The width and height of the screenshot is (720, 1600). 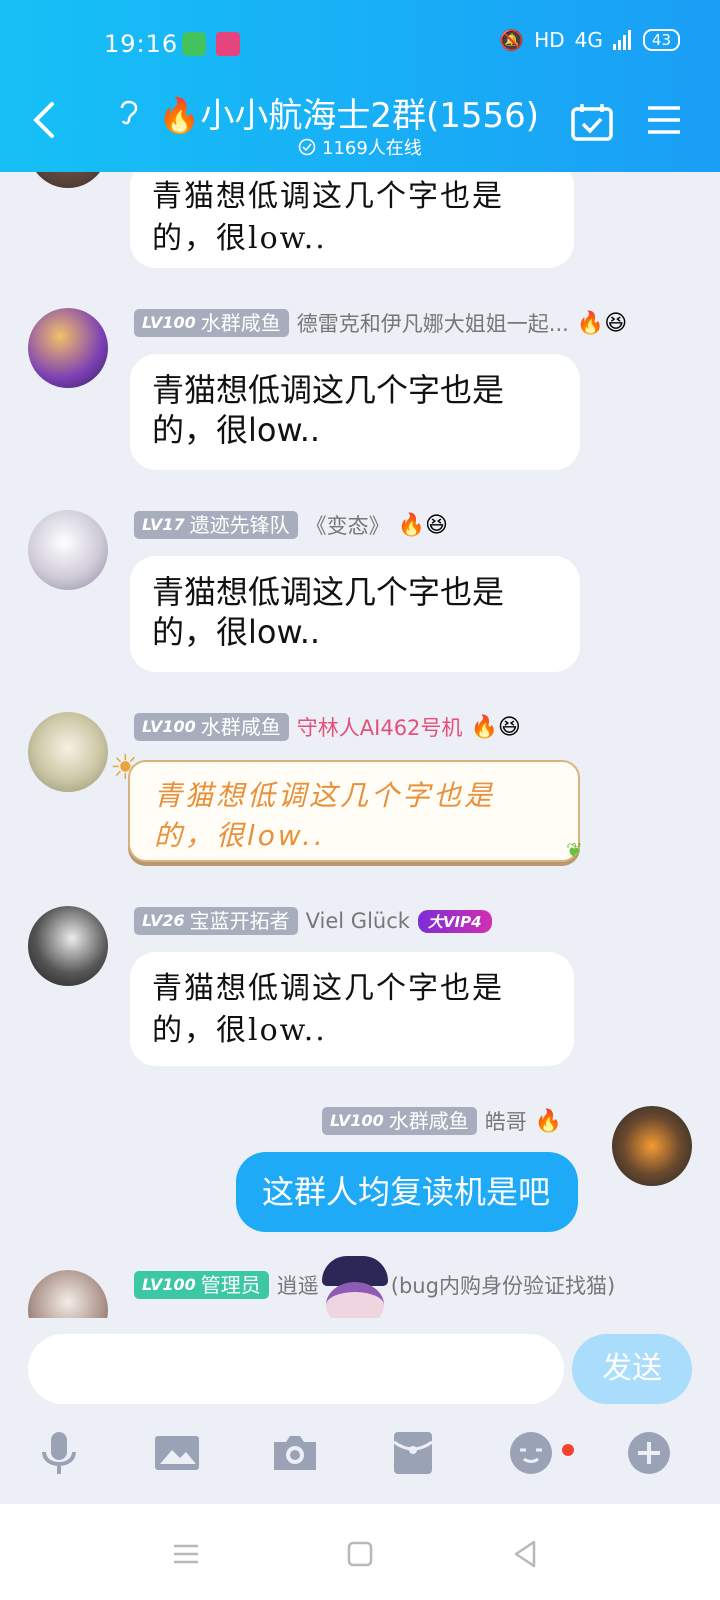 What do you see at coordinates (296, 1369) in the screenshot?
I see `message-input` at bounding box center [296, 1369].